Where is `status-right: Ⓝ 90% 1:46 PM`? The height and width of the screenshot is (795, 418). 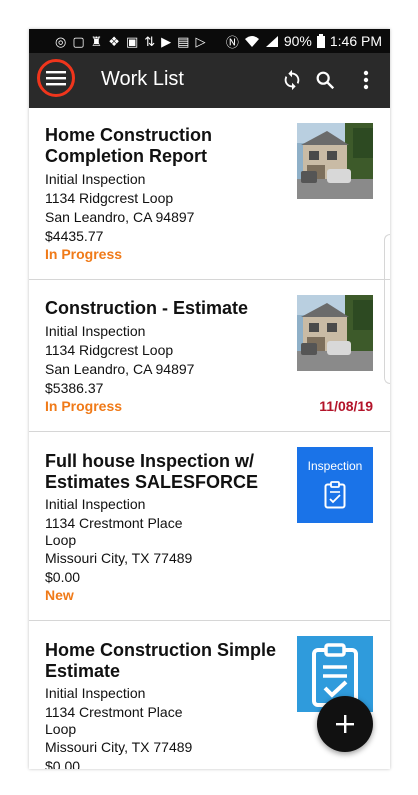
status-right: Ⓝ 90% 1:46 PM is located at coordinates (304, 41).